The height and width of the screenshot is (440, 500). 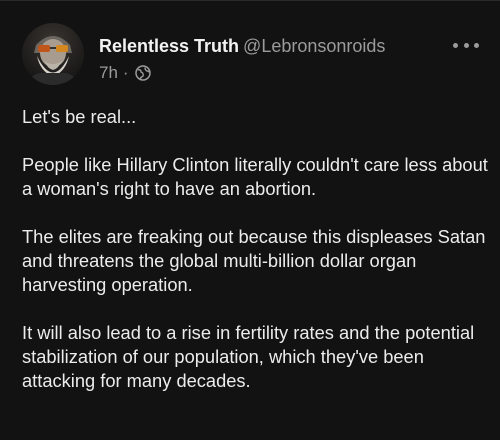 I want to click on more-dots-icon, so click(x=466, y=45).